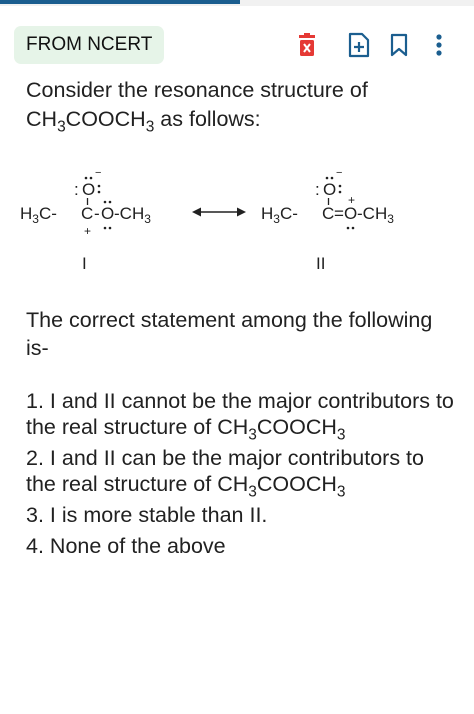 Image resolution: width=474 pixels, height=714 pixels. I want to click on top-progress-bar, so click(237, 3).